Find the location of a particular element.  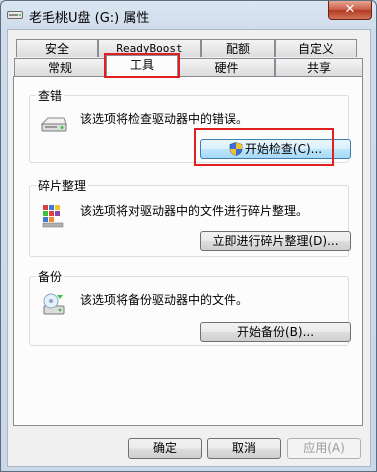

title-bar: 老毛桃U盘 (G:) 属性 ✕ is located at coordinates (188, 15).